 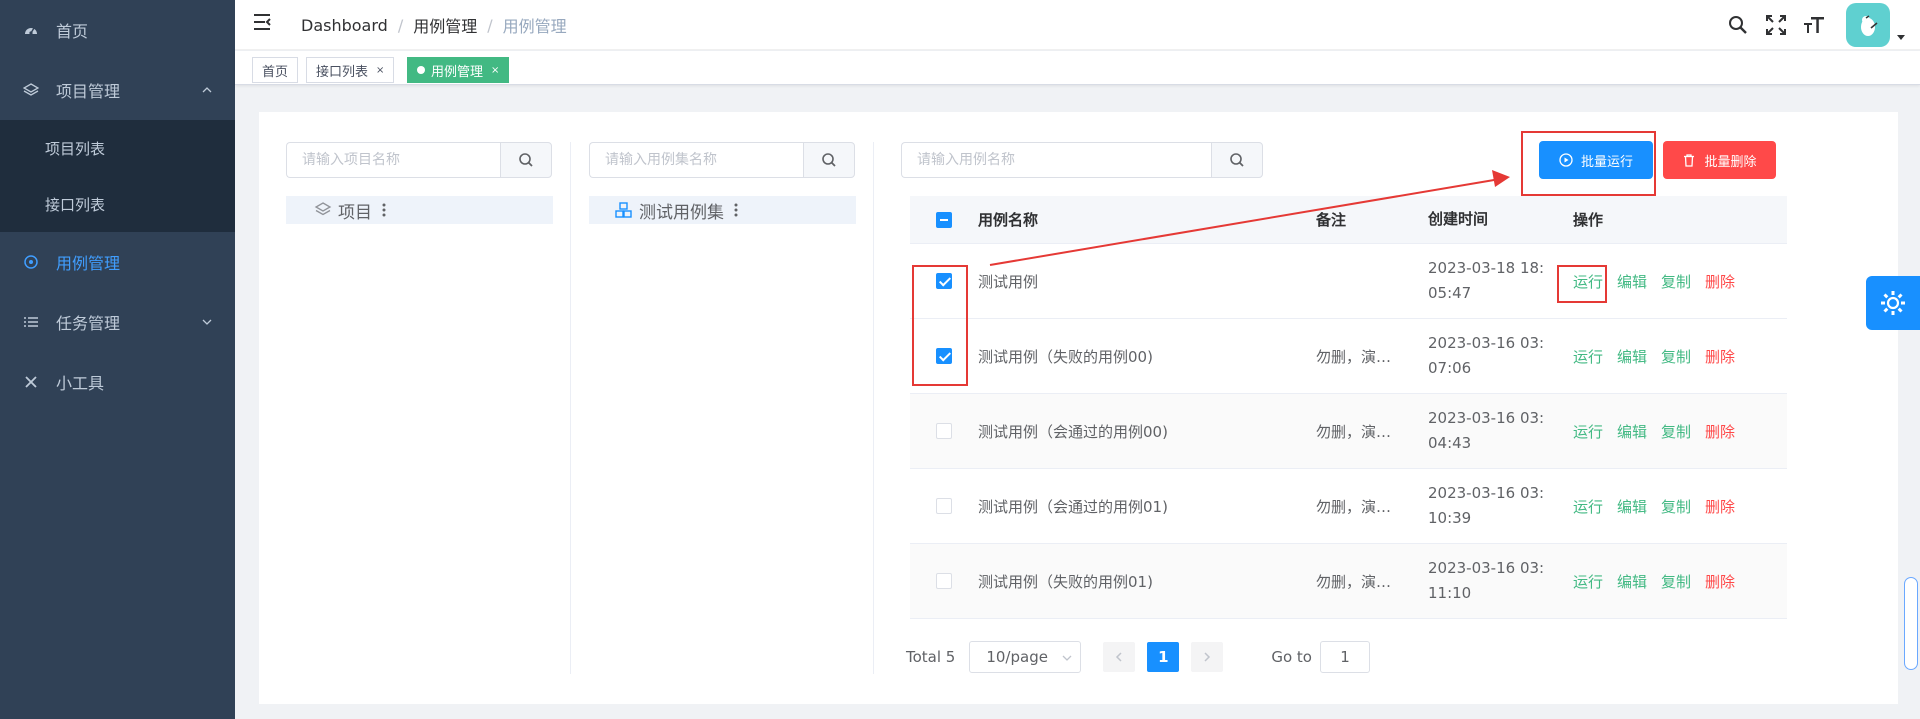 I want to click on menu-label: 项目列表, so click(x=75, y=148).